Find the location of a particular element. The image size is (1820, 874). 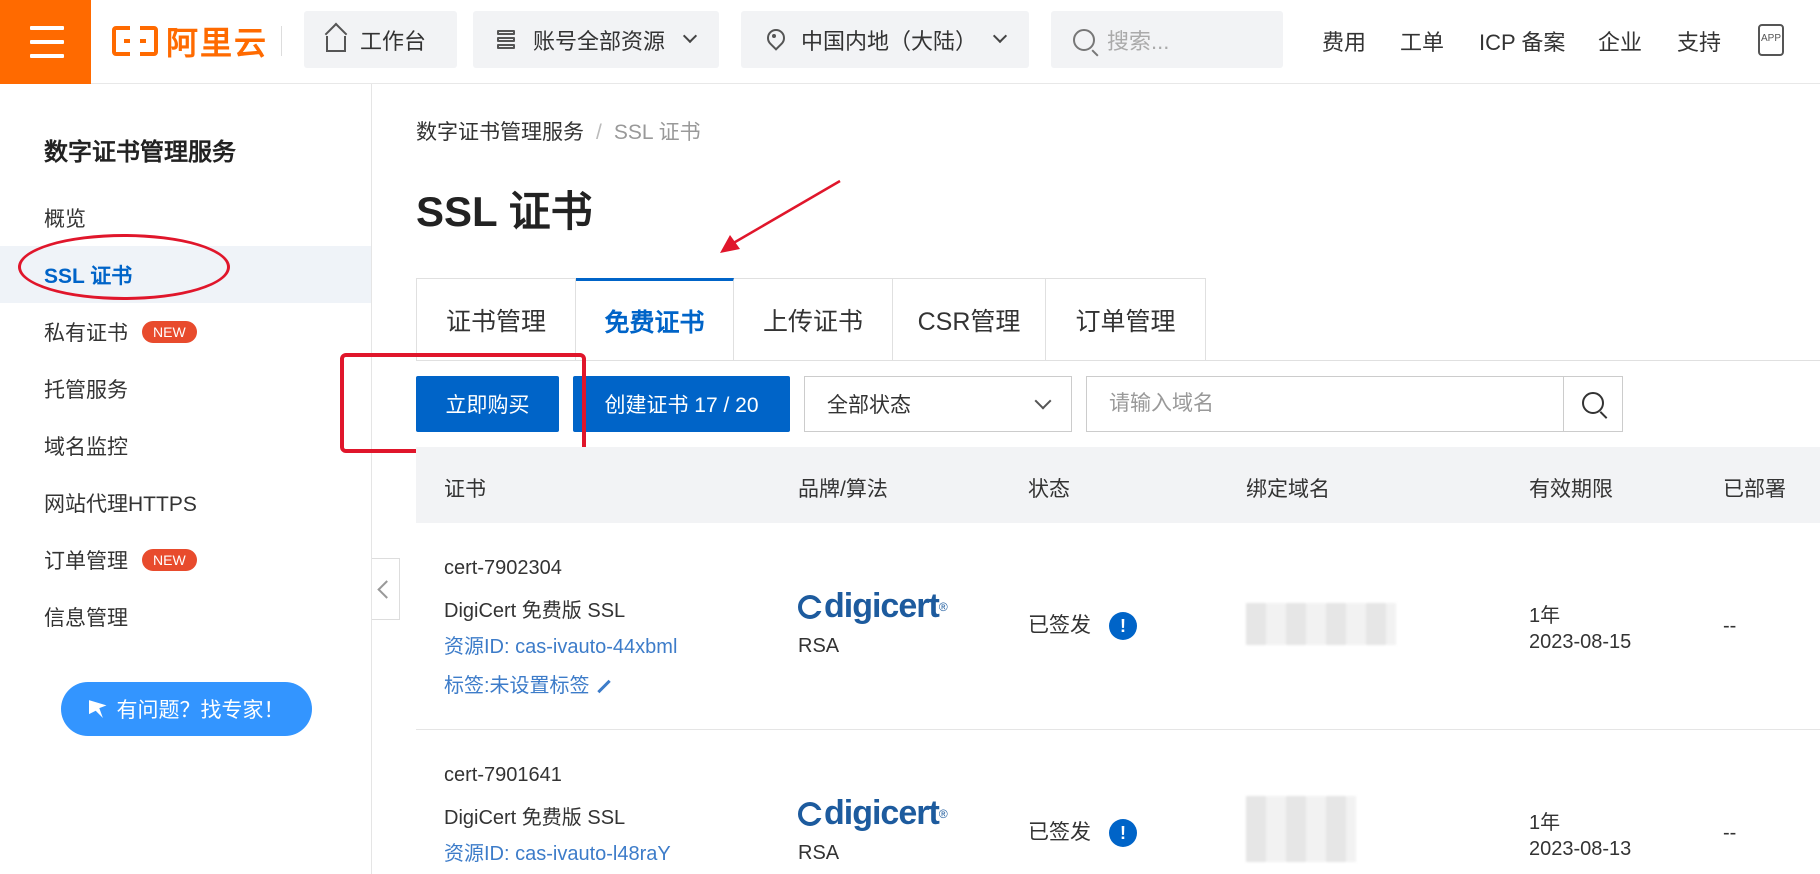

sidebar-collapse-button is located at coordinates (386, 589).